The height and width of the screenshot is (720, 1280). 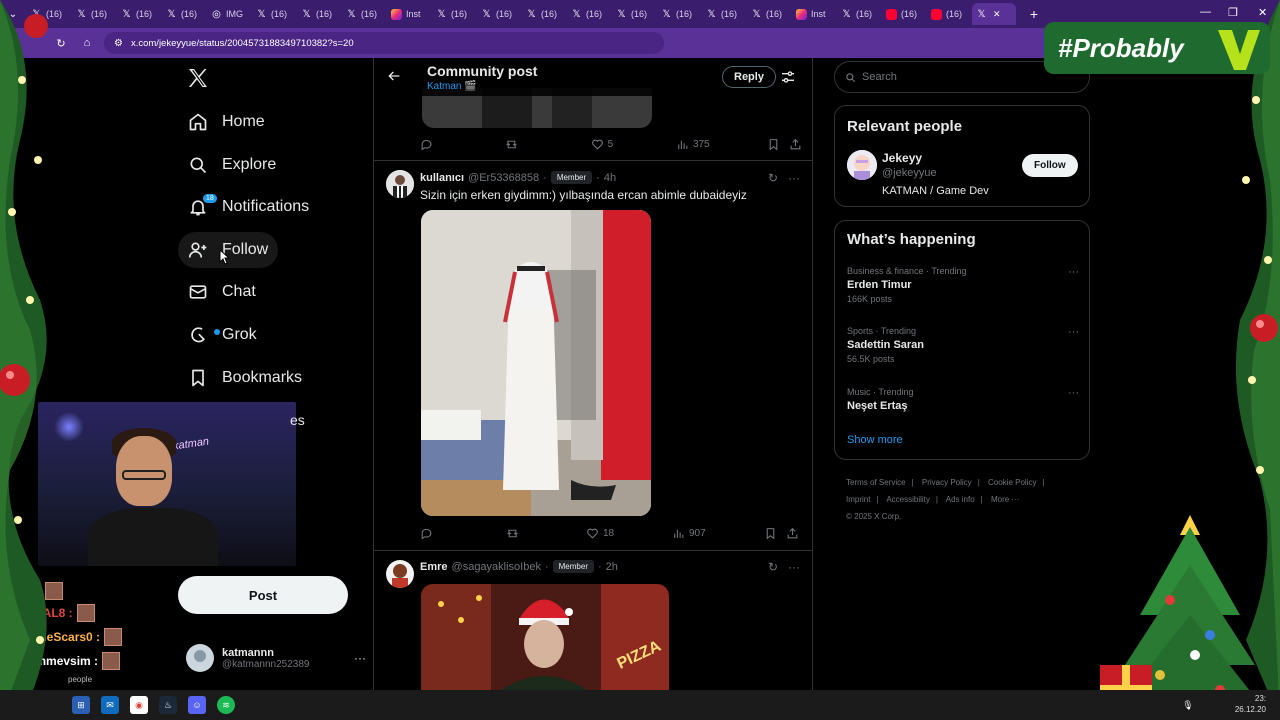 I want to click on community-name: Katman 🎬, so click(x=452, y=86).